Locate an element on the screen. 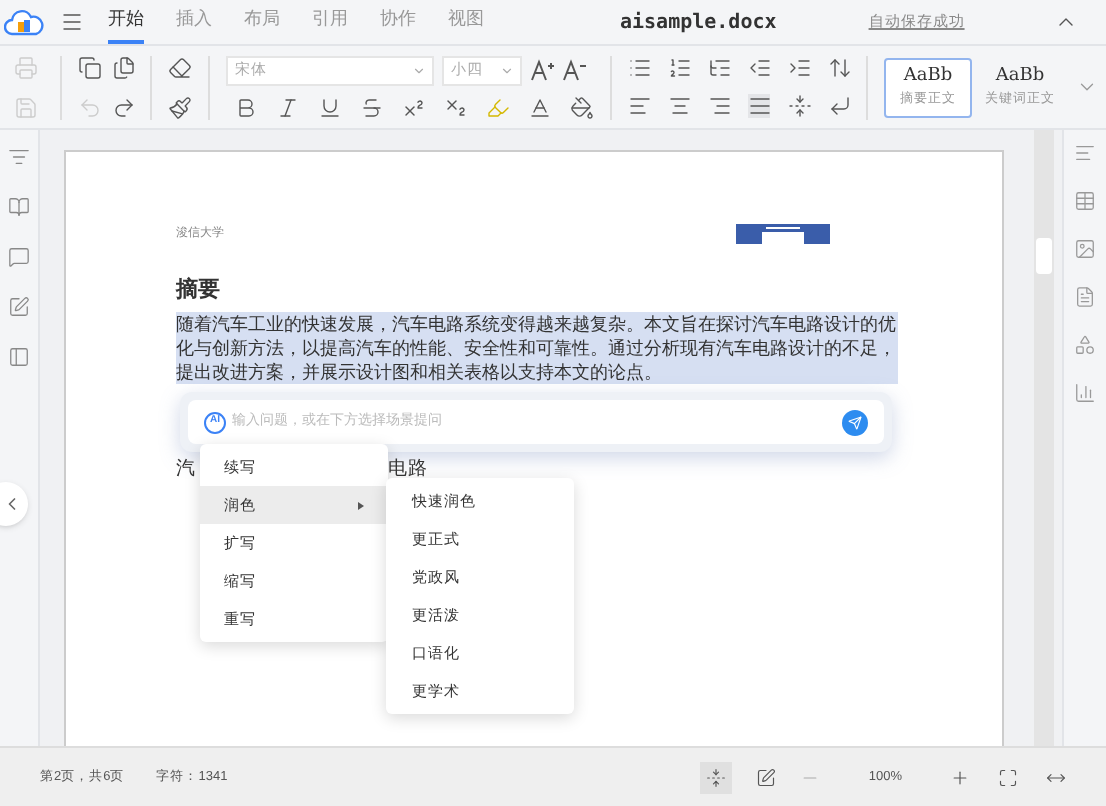  font-color-icon is located at coordinates (540, 107).